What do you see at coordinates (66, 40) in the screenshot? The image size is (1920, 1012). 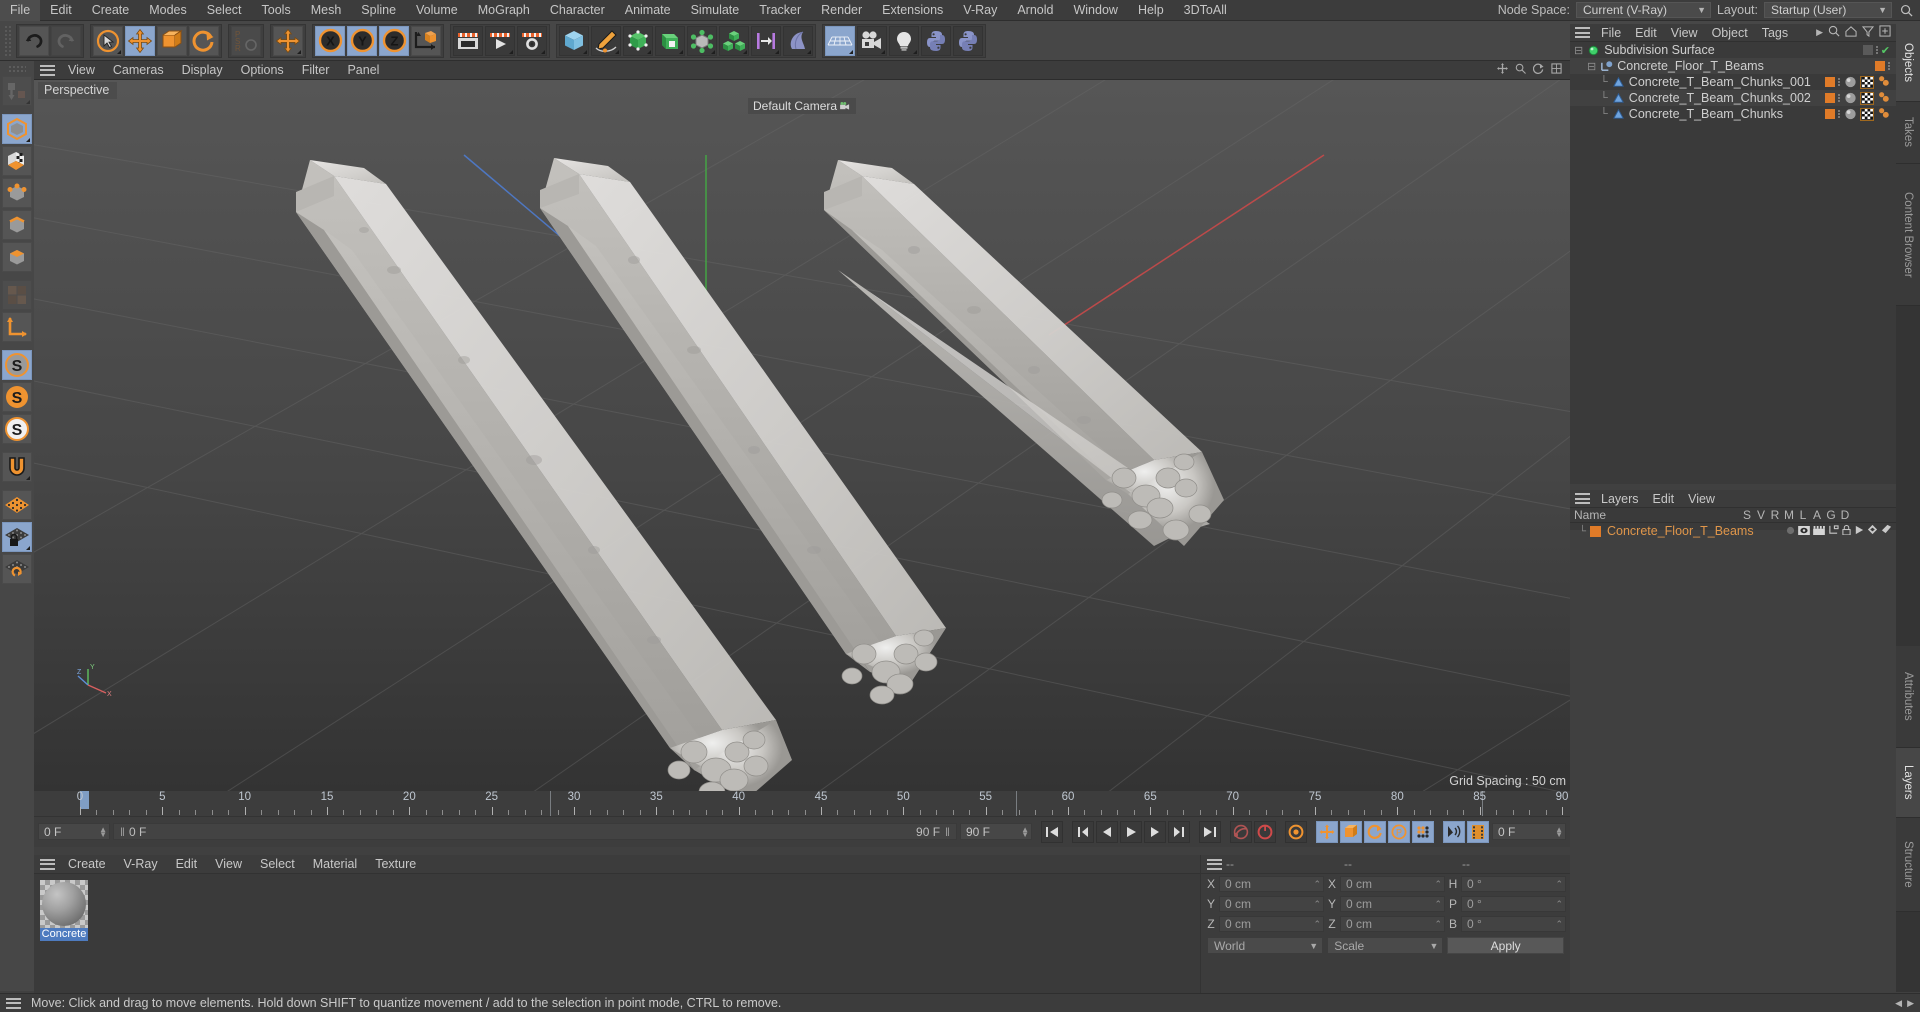 I see `redo-button` at bounding box center [66, 40].